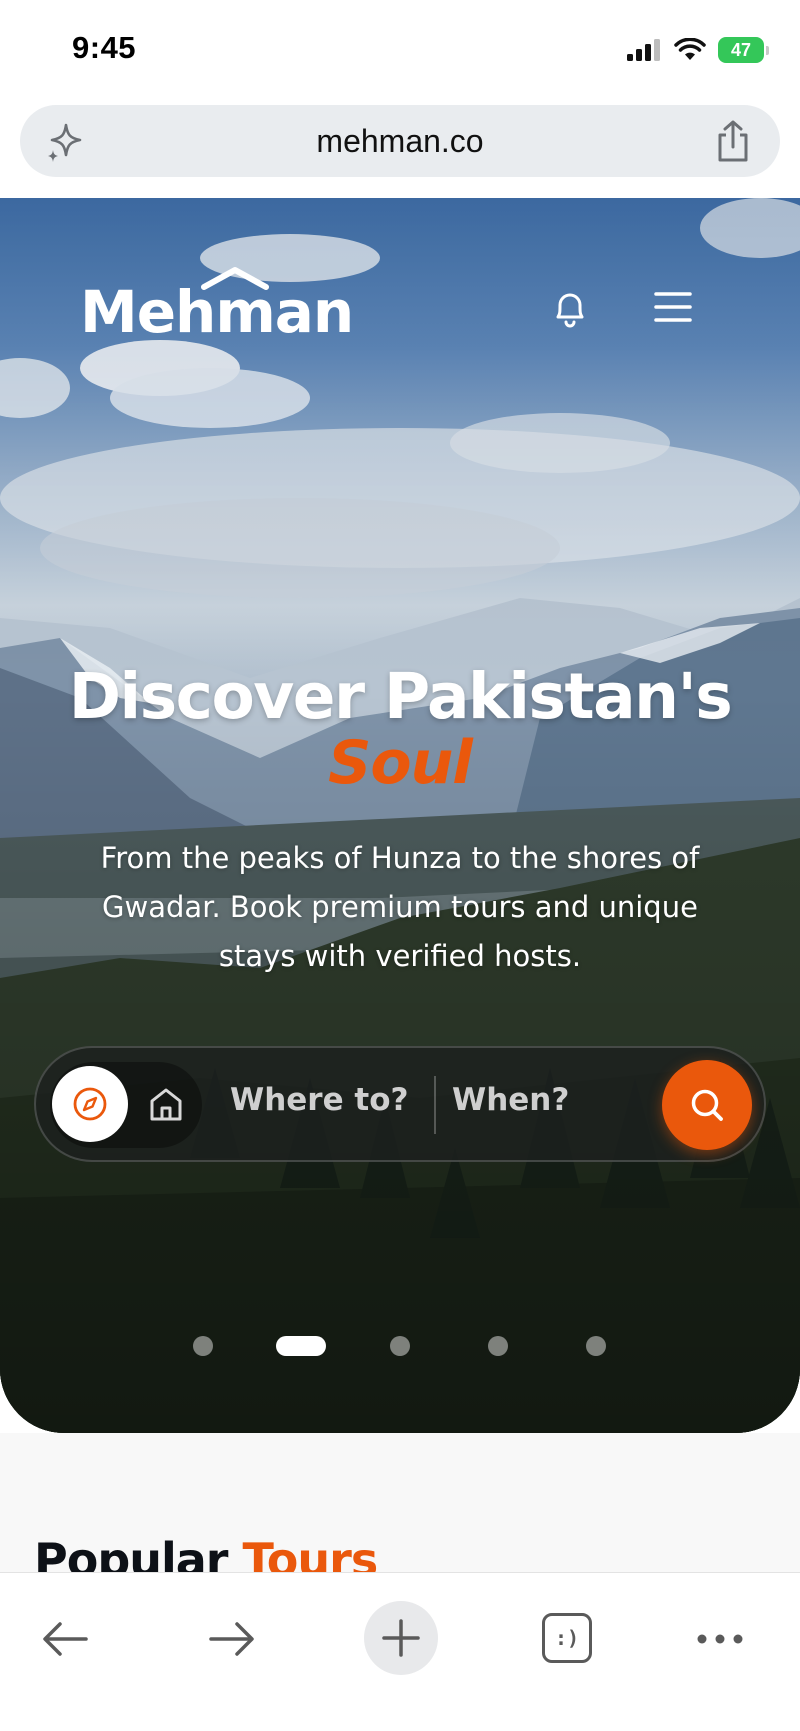  Describe the element at coordinates (733, 141) in the screenshot. I see `share-icon` at that location.